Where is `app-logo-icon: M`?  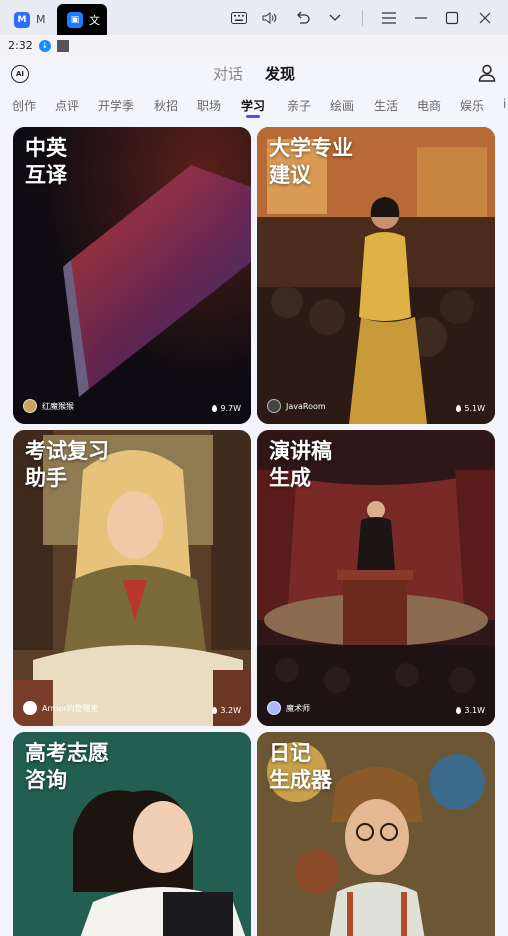 app-logo-icon: M is located at coordinates (22, 19).